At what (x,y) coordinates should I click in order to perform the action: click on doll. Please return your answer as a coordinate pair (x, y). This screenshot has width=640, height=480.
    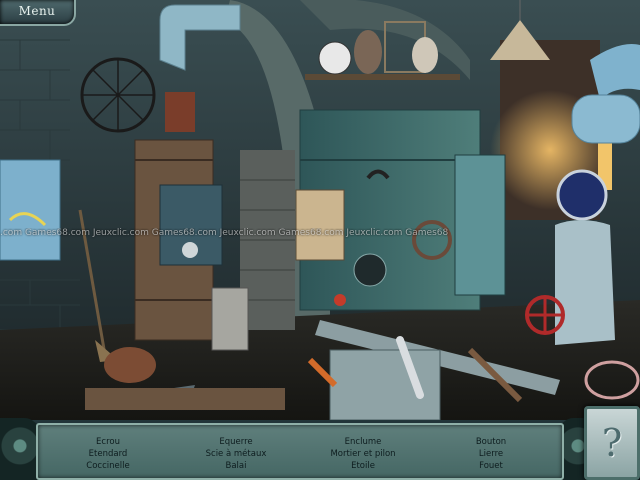
    Looking at the image, I should click on (425, 55).